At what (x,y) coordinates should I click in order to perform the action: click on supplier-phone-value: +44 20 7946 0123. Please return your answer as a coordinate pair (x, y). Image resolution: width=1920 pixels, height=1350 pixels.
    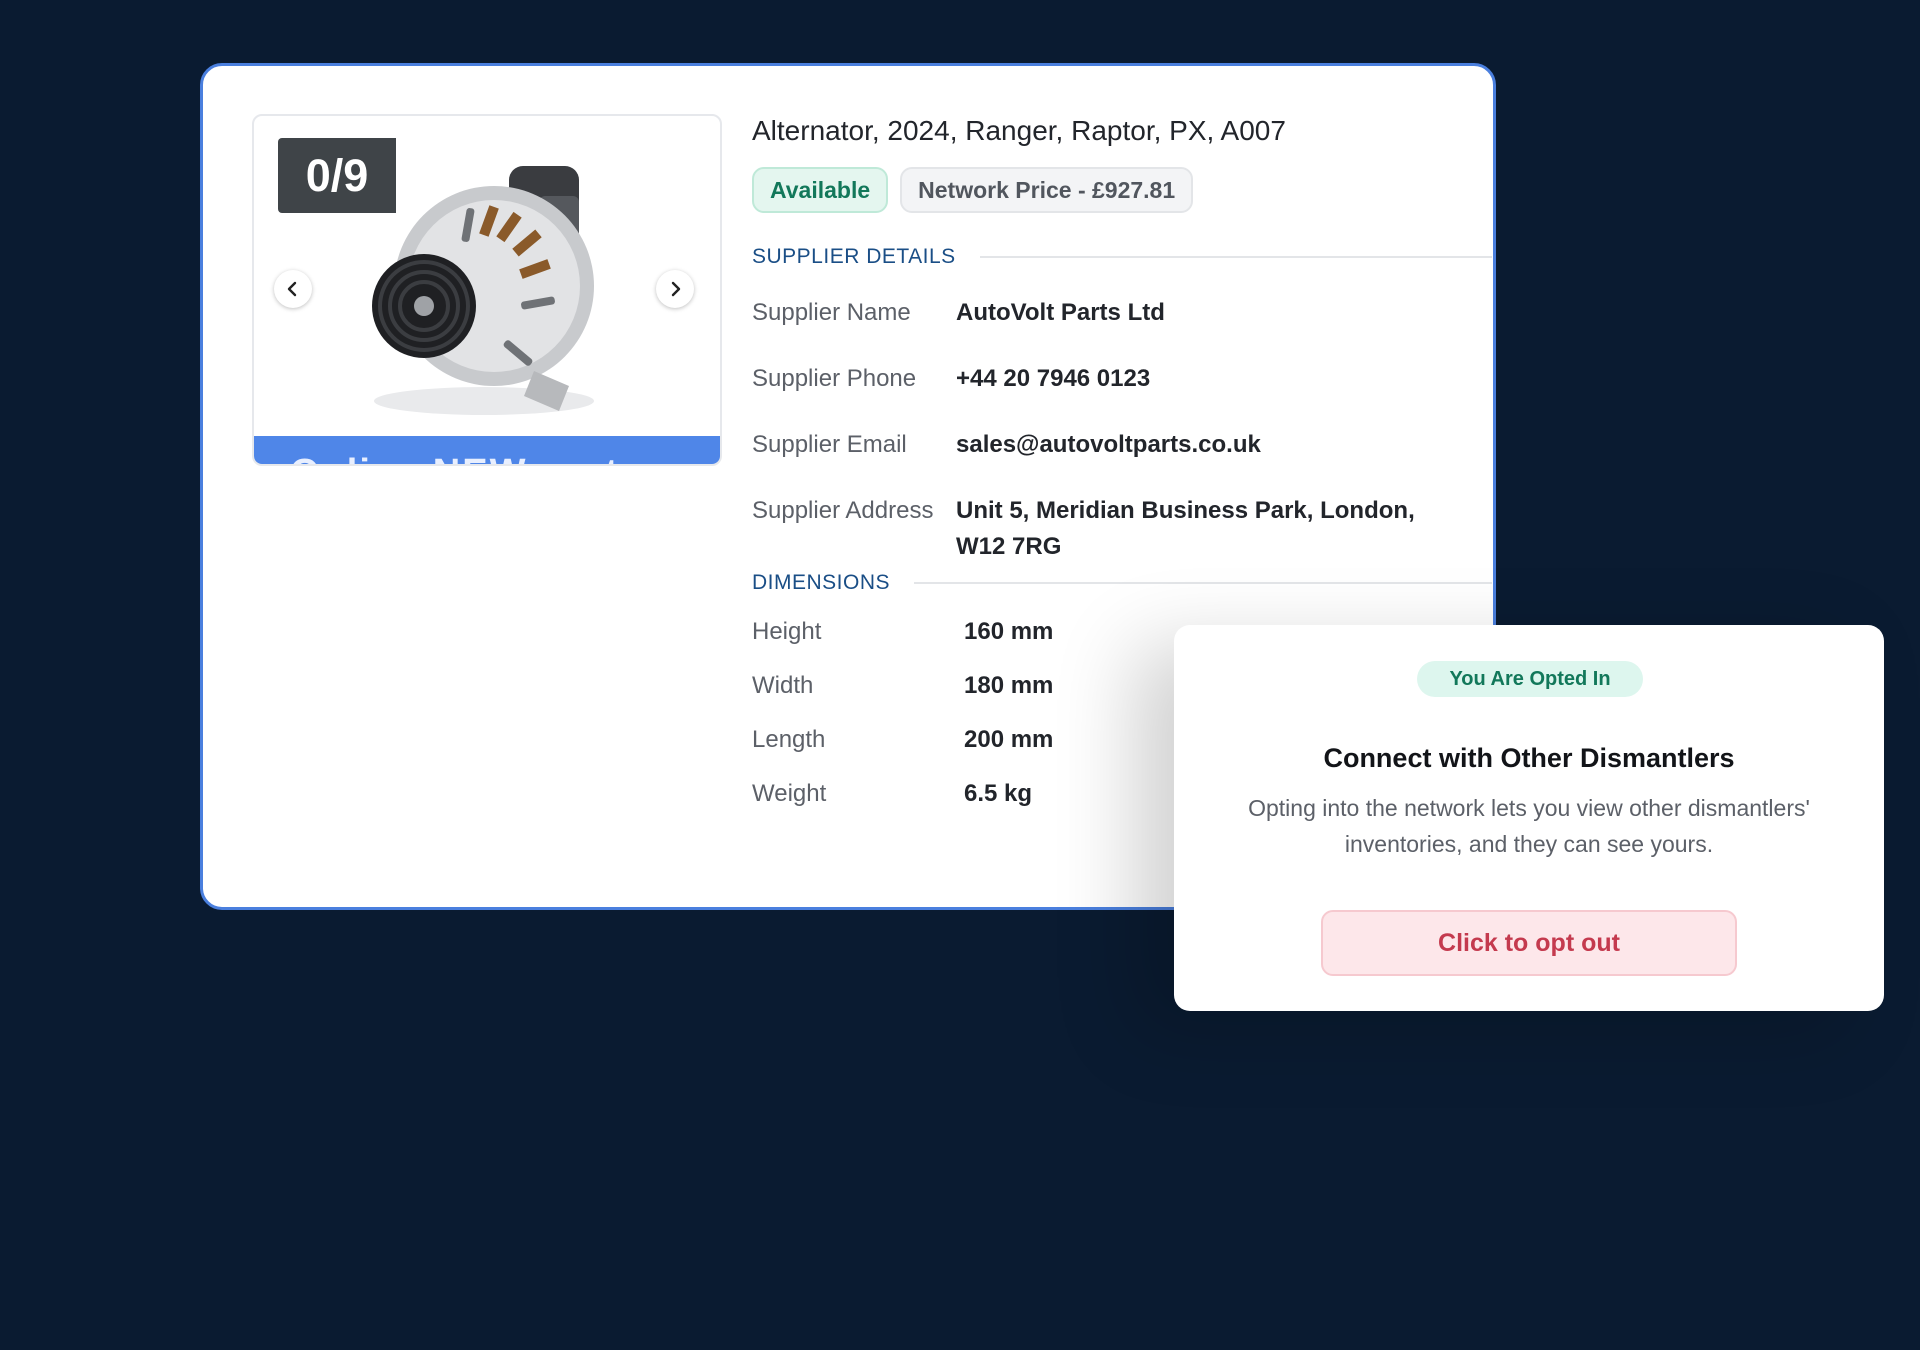
    Looking at the image, I should click on (1053, 378).